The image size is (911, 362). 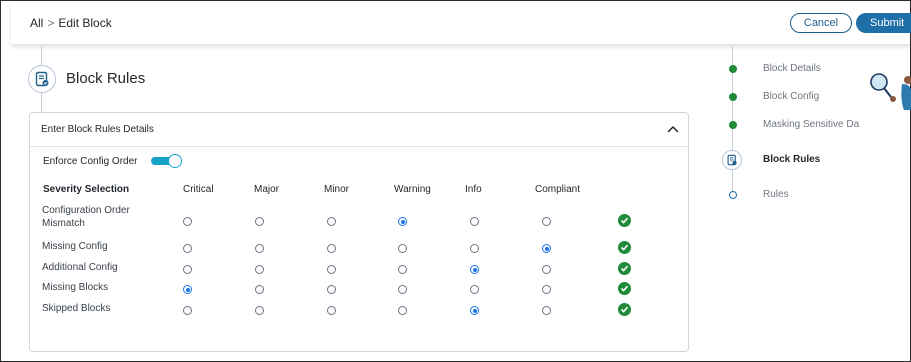 I want to click on page-header: All > Edit Block Cancel Submit, so click(x=461, y=23).